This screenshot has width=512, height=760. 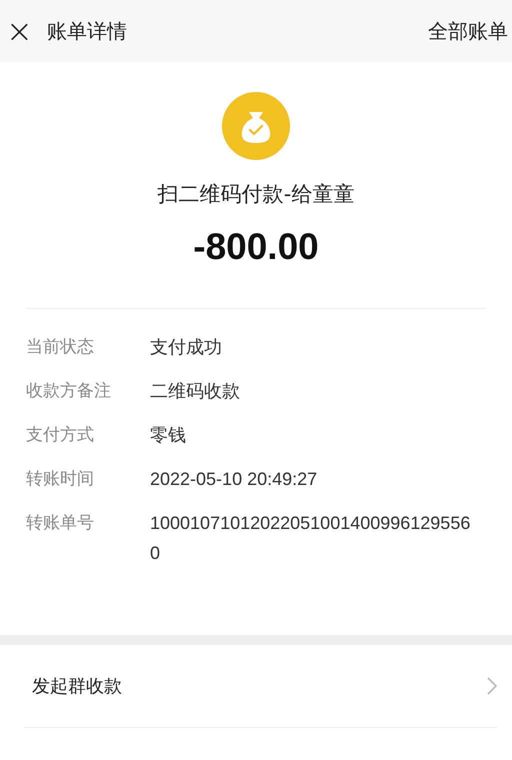 I want to click on all-bills-link: 全部账单, so click(x=468, y=31).